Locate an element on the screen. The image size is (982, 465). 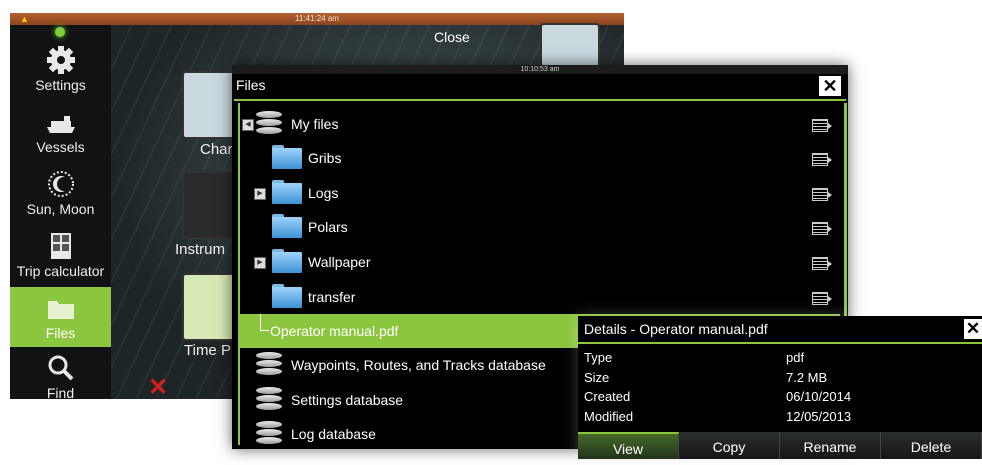
tree-item-my-files: ◀ My files is located at coordinates (540, 124).